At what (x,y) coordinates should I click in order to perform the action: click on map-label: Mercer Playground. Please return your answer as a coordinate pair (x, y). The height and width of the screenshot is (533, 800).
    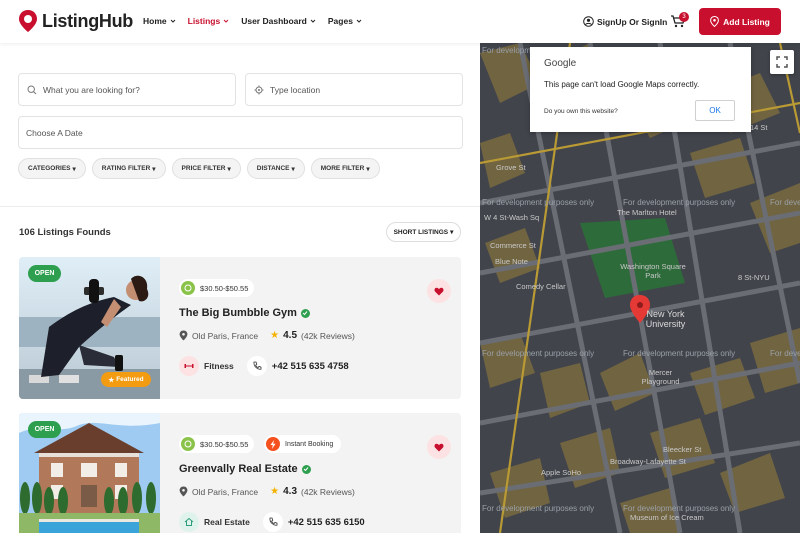
    Looking at the image, I should click on (660, 377).